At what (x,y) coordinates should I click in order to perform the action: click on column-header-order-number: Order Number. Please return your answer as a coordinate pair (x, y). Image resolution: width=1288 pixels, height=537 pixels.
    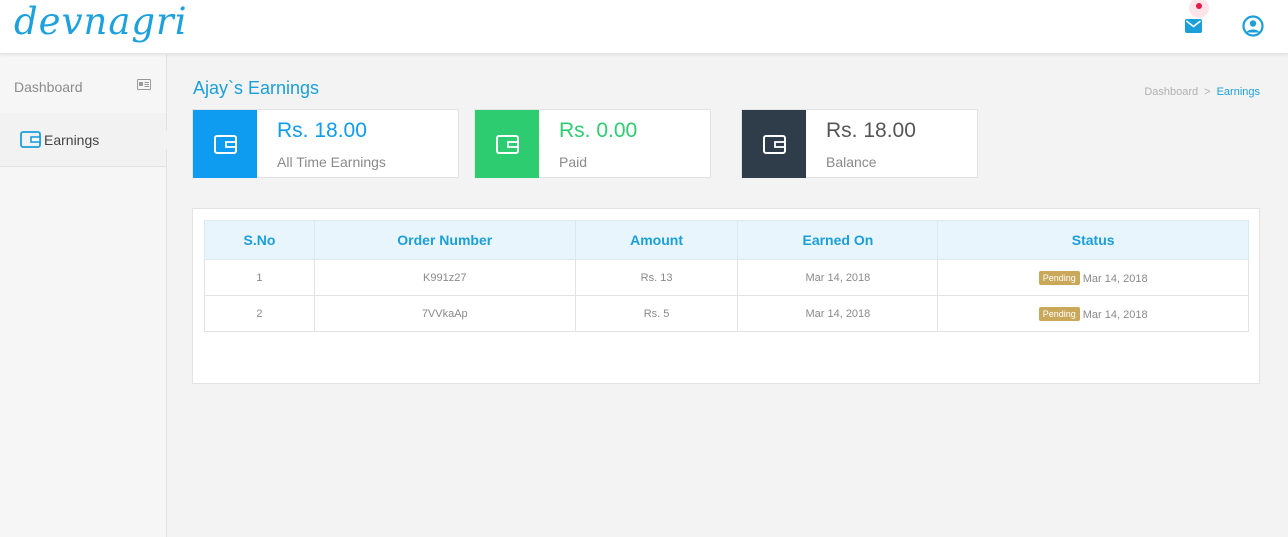
    Looking at the image, I should click on (444, 240).